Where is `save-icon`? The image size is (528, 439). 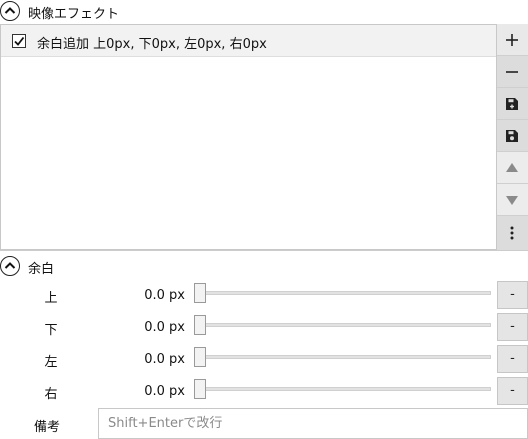 save-icon is located at coordinates (512, 136).